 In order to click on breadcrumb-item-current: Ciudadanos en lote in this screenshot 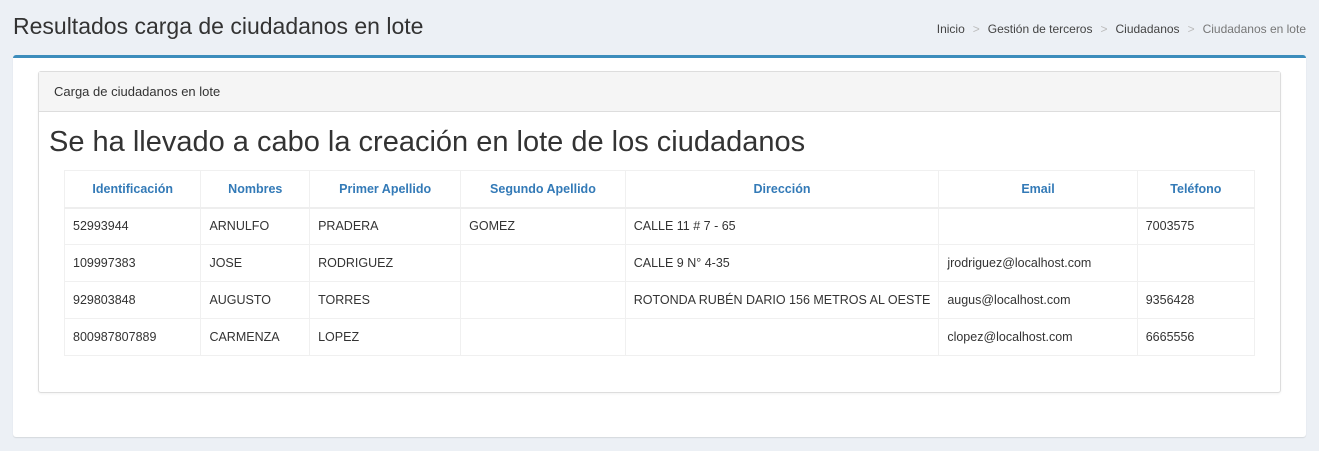, I will do `click(1254, 29)`.